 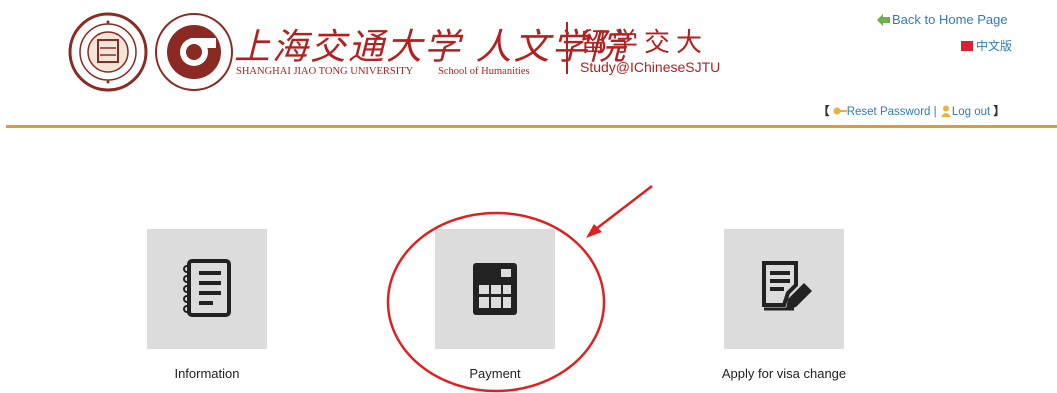 I want to click on payment-tile, so click(x=495, y=289).